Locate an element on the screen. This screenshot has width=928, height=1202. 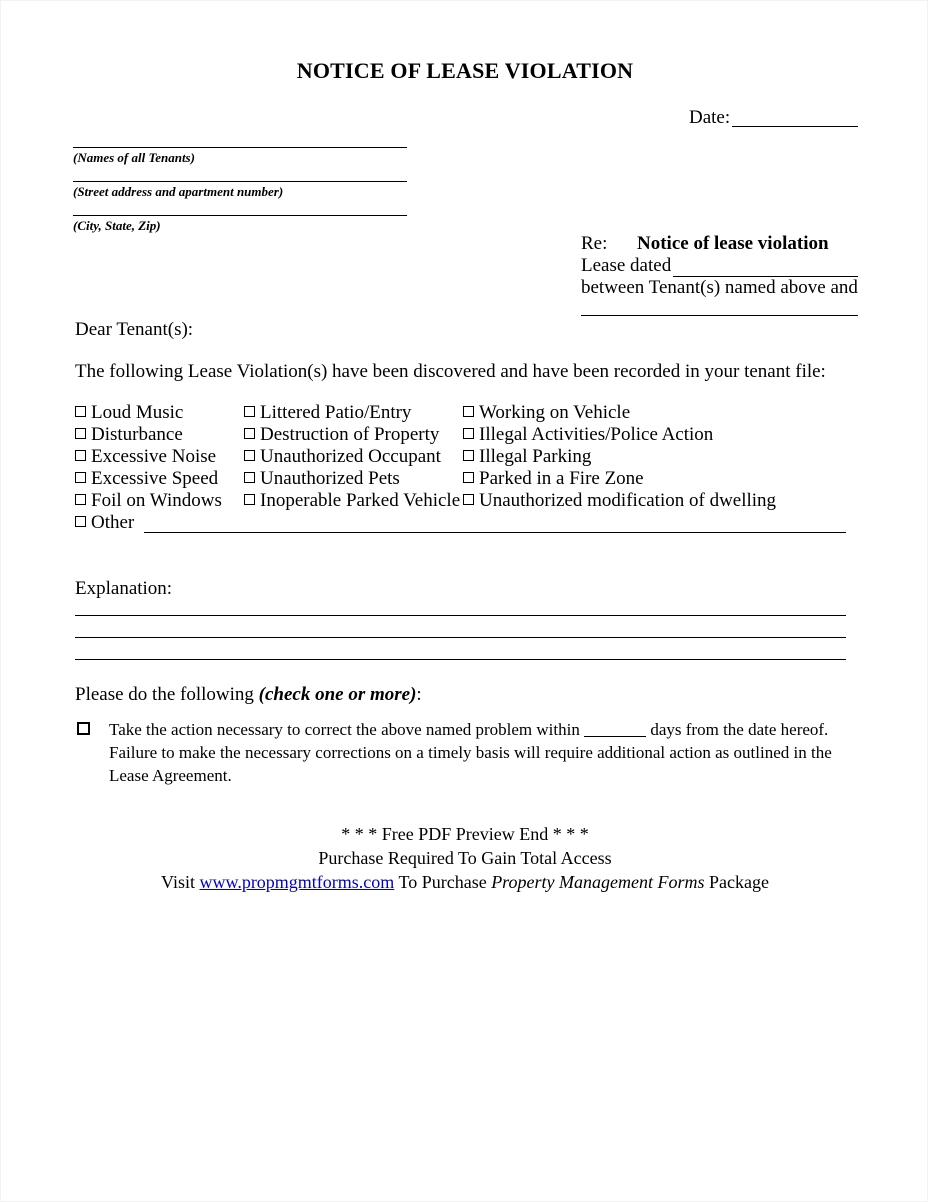
violation-option-loud-music: Loud Music is located at coordinates (129, 413).